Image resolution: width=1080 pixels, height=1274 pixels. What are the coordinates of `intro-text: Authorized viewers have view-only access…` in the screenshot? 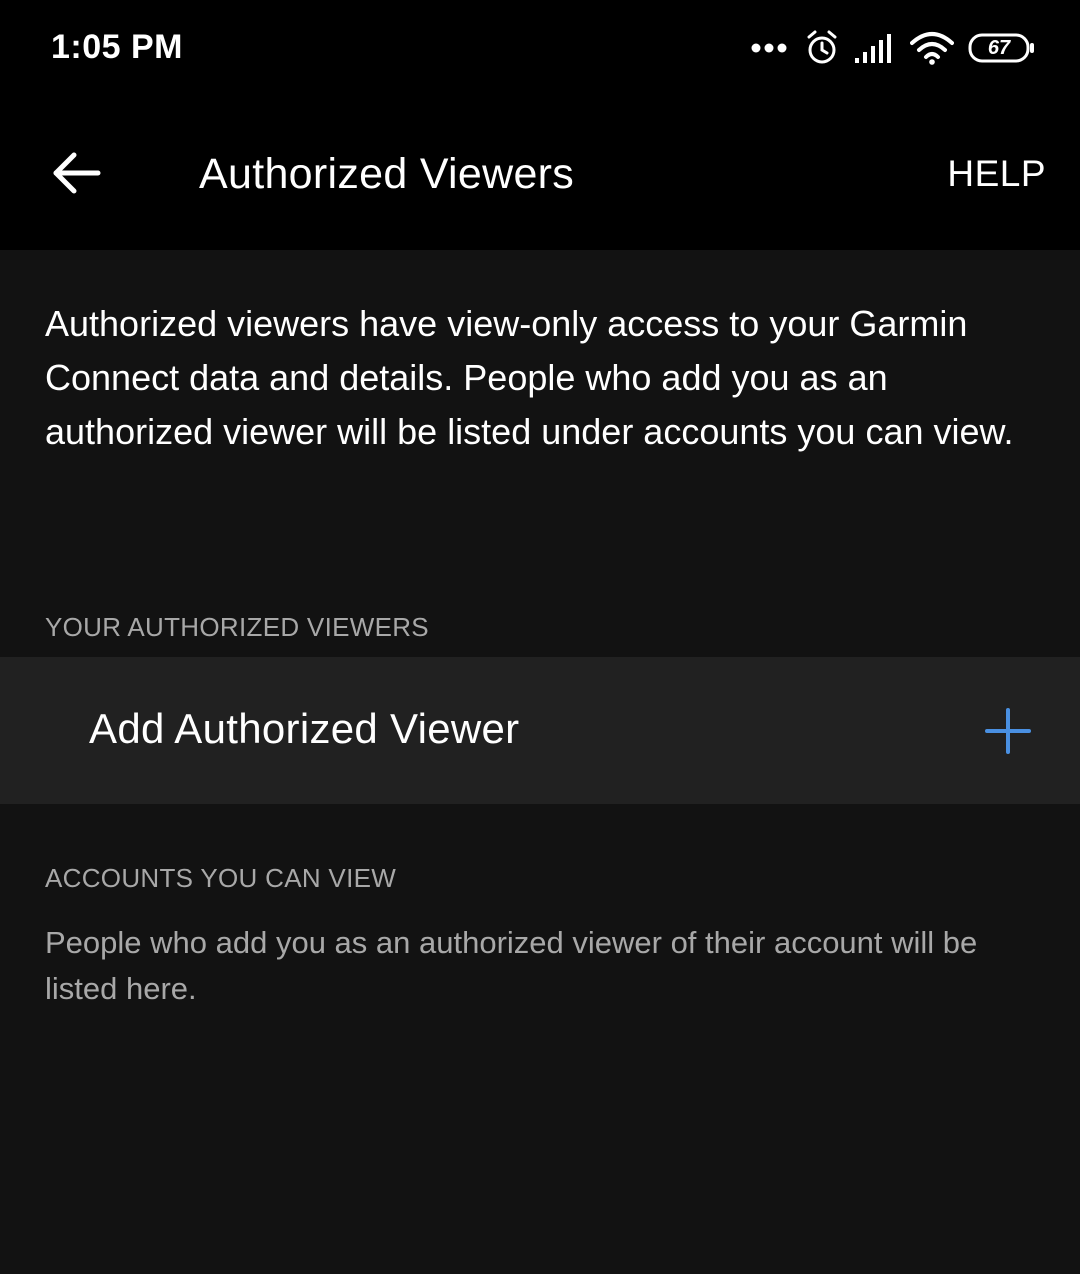 It's located at (529, 377).